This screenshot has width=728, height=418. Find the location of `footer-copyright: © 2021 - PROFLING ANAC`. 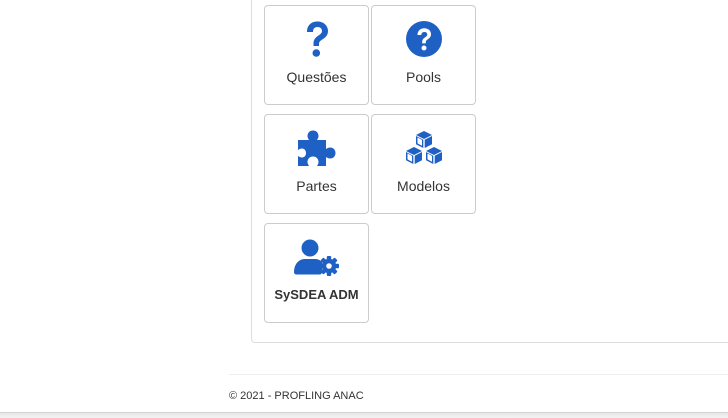

footer-copyright: © 2021 - PROFLING ANAC is located at coordinates (296, 396).